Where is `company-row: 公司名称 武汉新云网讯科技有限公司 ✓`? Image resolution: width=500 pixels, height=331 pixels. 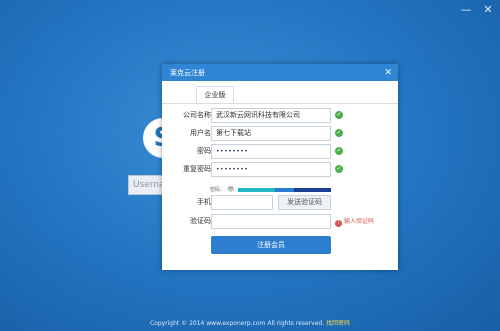
company-row: 公司名称 武汉新云网讯科技有限公司 ✓ is located at coordinates (280, 115).